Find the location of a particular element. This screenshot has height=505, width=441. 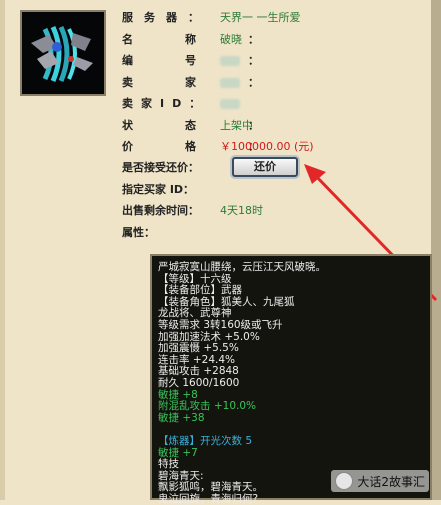

description-line: 耐久 1600/1600 is located at coordinates (199, 382).